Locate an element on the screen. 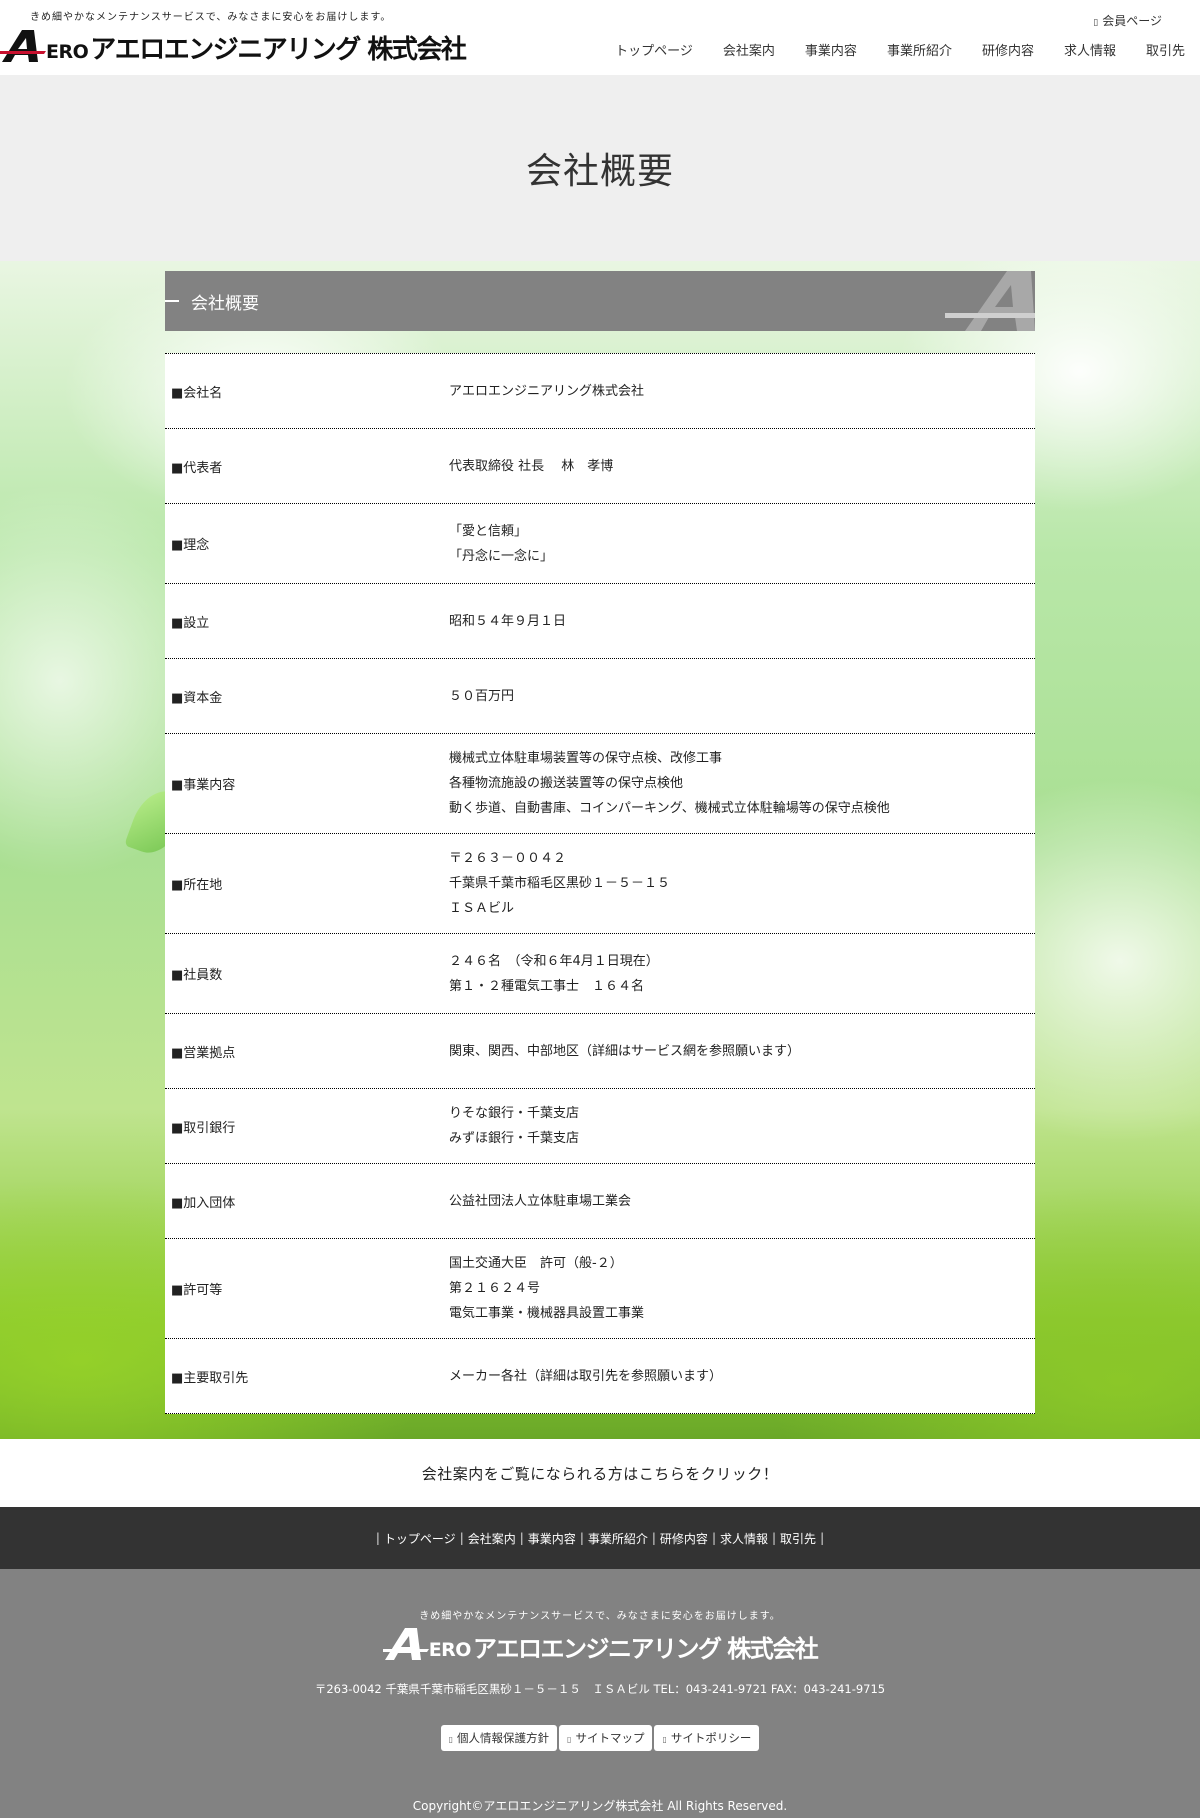  table-row: ■理念 「愛と信頼」 「丹念に一念に」 is located at coordinates (600, 544).